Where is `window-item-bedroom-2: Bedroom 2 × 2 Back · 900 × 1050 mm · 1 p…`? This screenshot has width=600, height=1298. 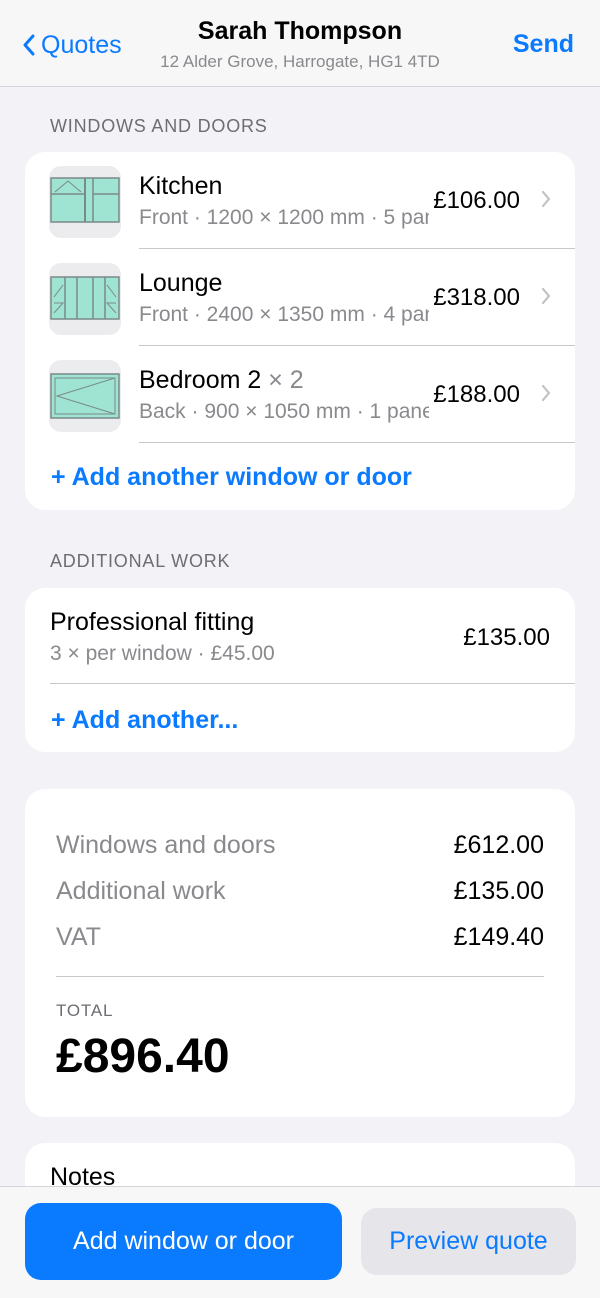 window-item-bedroom-2: Bedroom 2 × 2 Back · 900 × 1050 mm · 1 p… is located at coordinates (300, 394).